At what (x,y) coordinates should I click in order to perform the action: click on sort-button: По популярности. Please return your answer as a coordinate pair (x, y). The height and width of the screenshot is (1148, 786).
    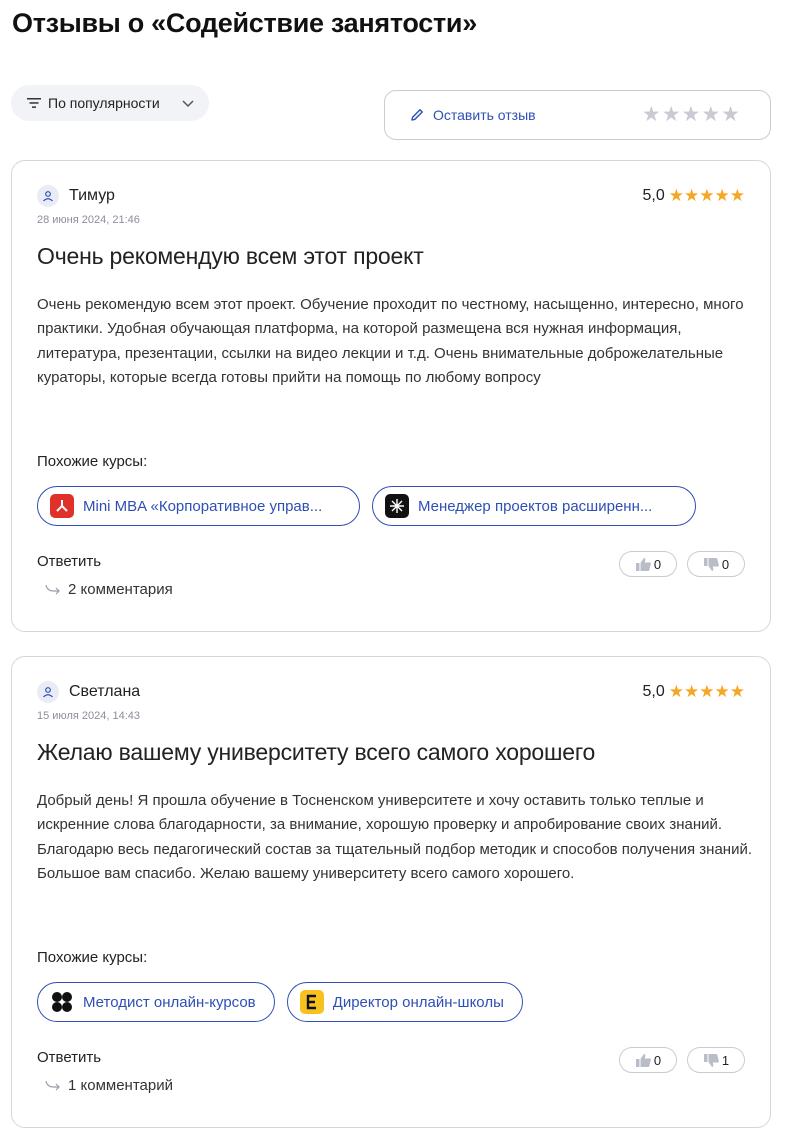
    Looking at the image, I should click on (110, 103).